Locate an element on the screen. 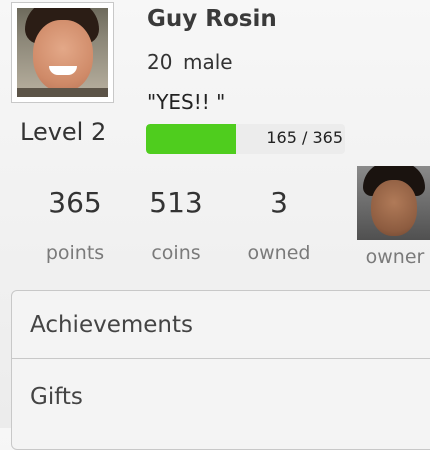  stat-owned-label: owned is located at coordinates (279, 253).